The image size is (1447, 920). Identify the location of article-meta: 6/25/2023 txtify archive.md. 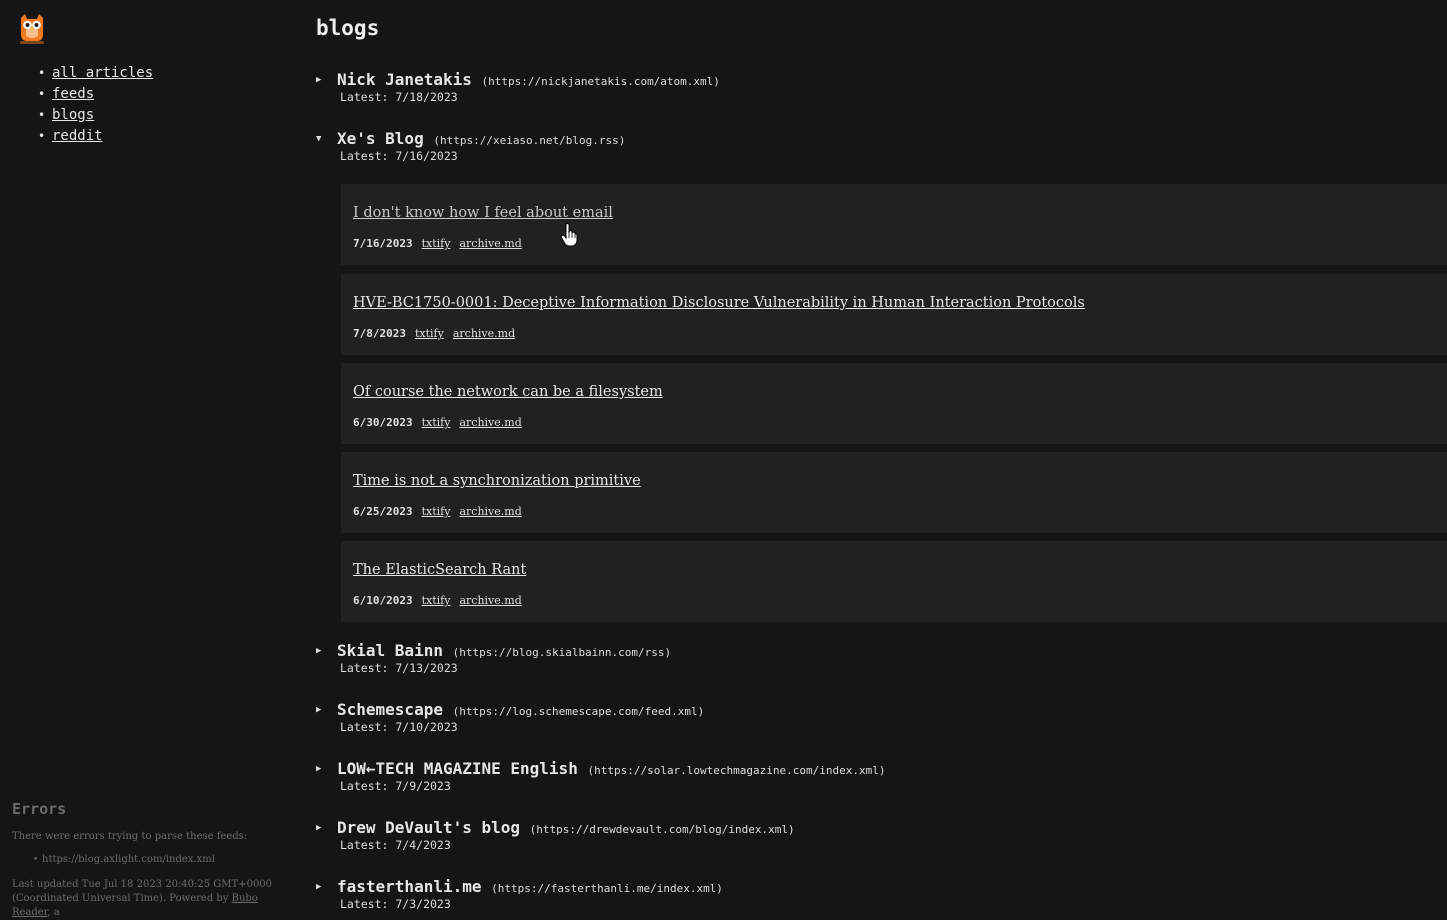
(437, 512).